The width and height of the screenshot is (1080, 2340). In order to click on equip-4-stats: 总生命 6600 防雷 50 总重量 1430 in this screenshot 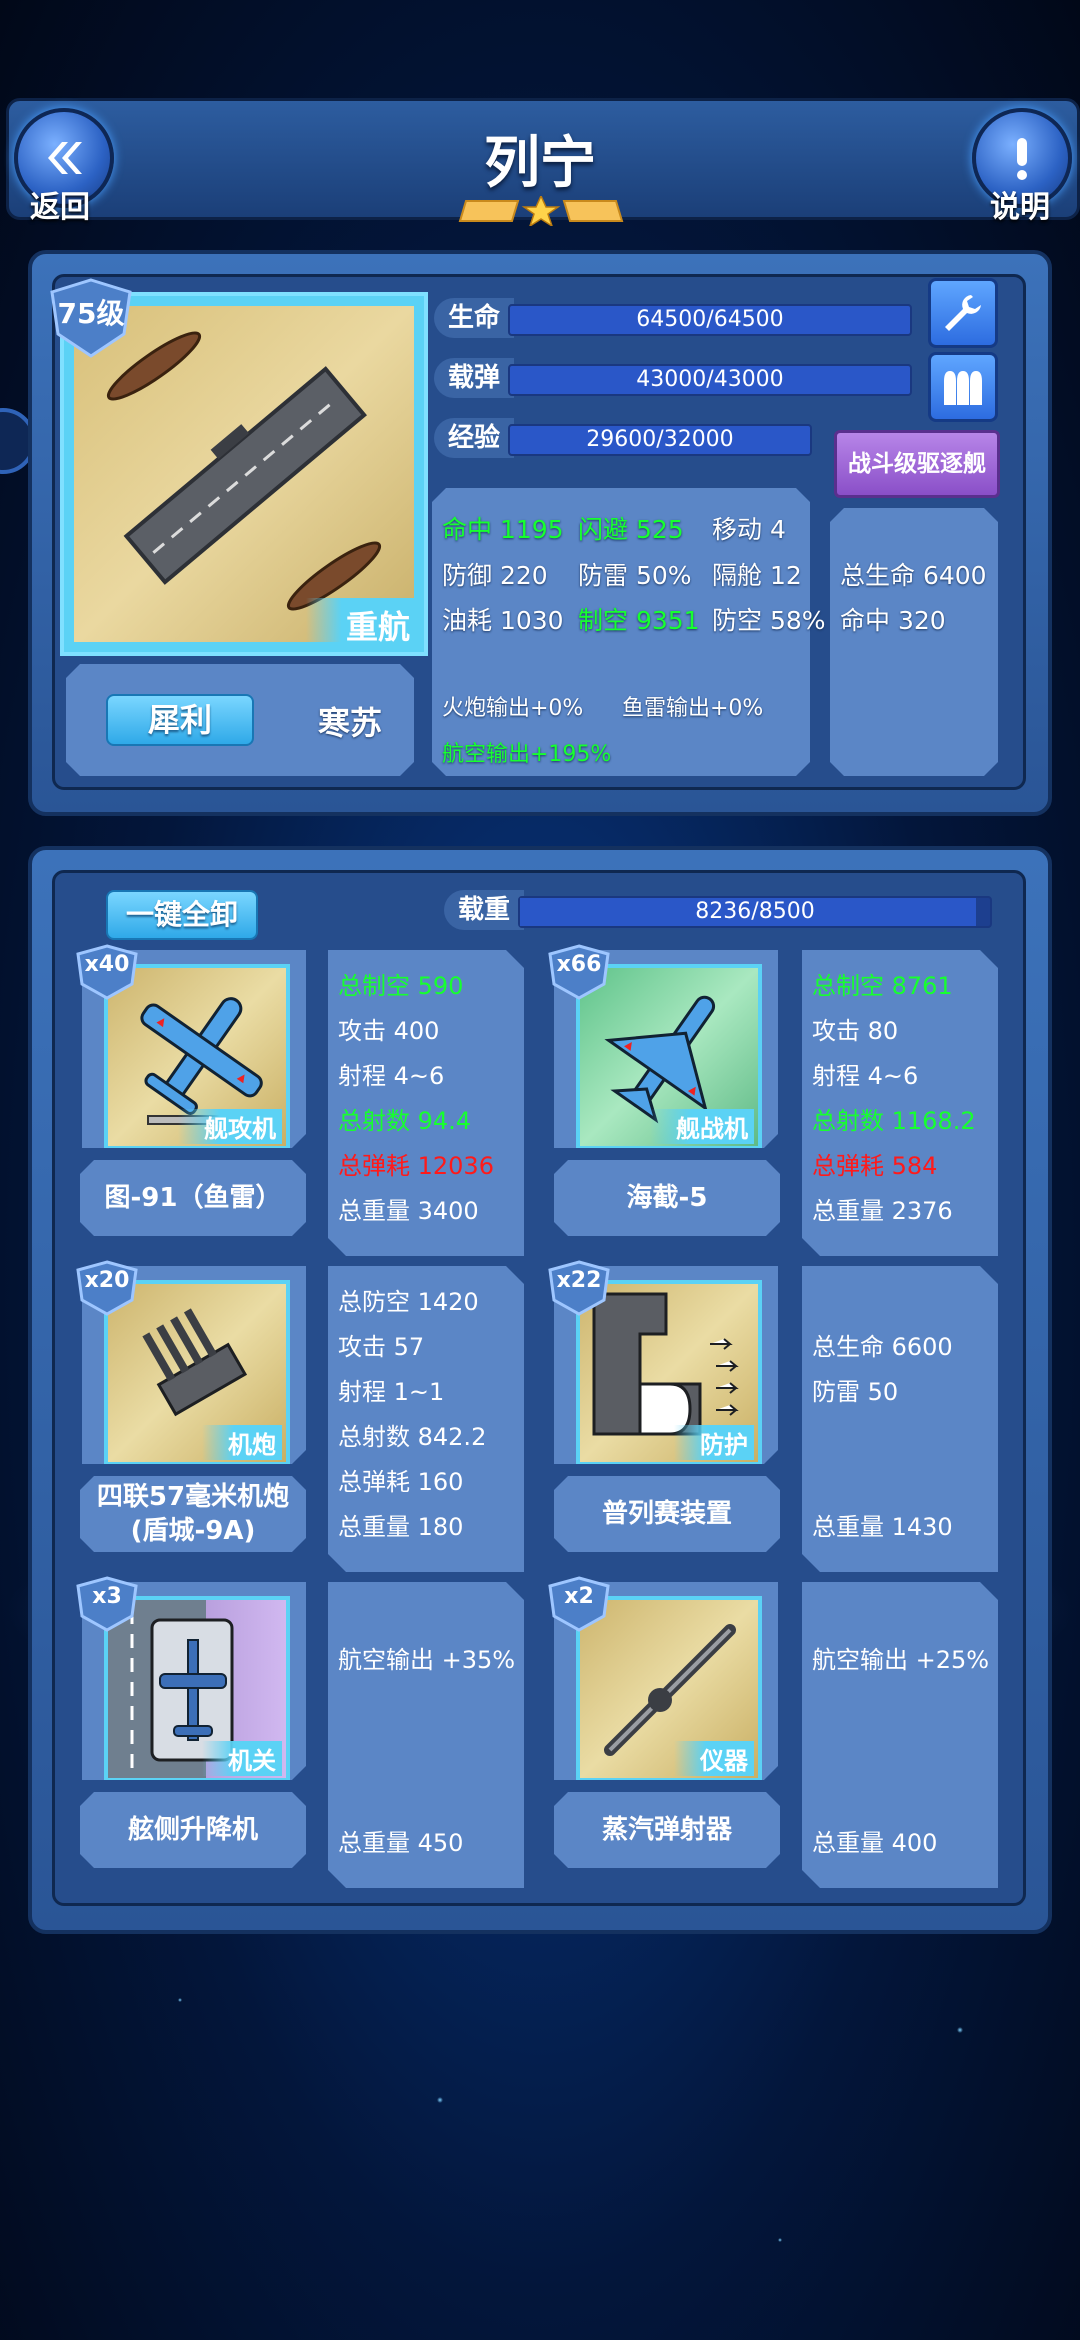, I will do `click(900, 1419)`.